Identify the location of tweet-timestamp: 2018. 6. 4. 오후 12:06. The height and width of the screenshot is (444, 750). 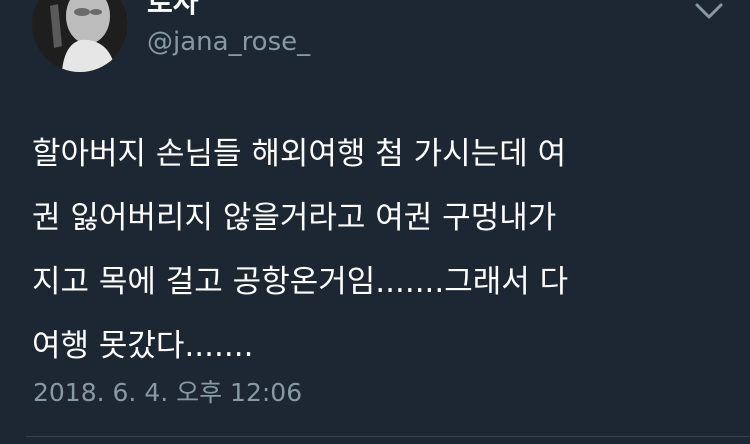
(167, 393).